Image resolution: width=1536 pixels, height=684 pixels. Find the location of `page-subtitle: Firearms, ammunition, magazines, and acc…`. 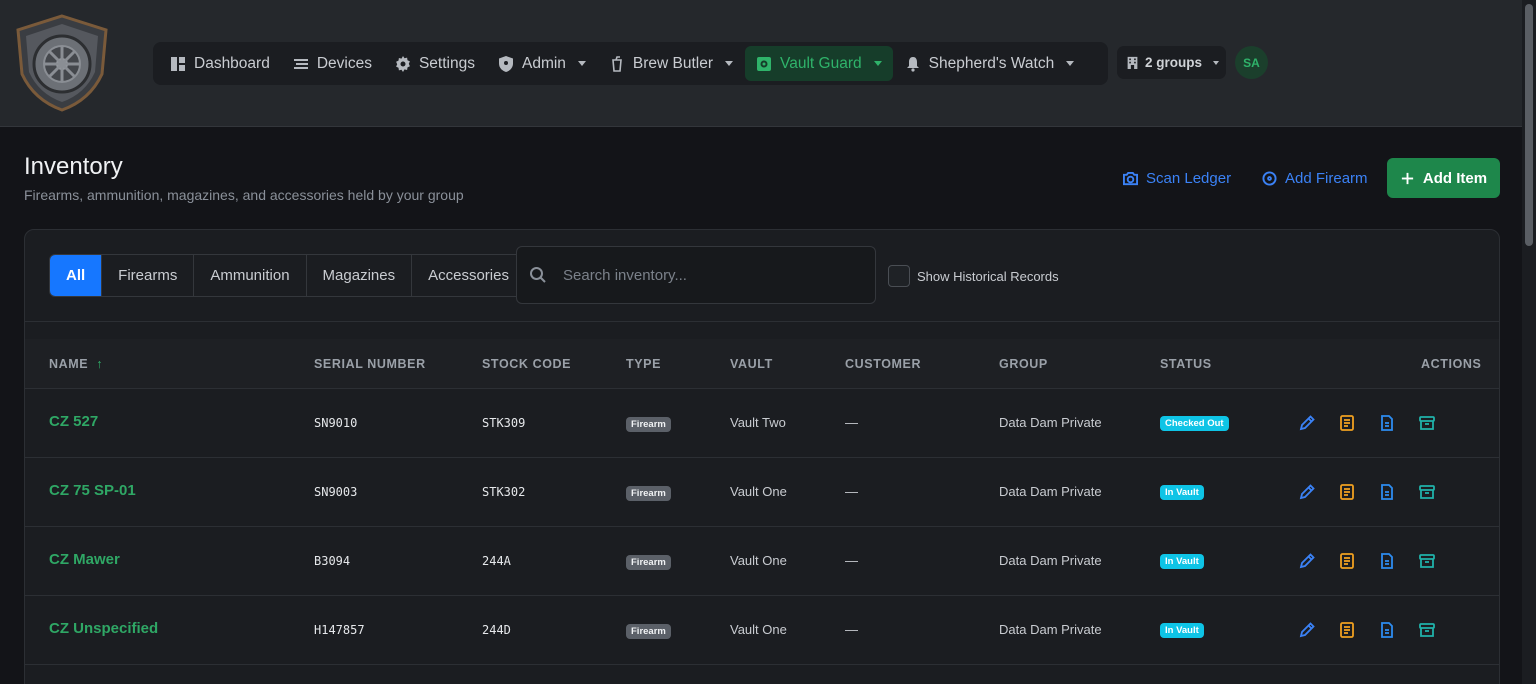

page-subtitle: Firearms, ammunition, magazines, and acc… is located at coordinates (244, 195).